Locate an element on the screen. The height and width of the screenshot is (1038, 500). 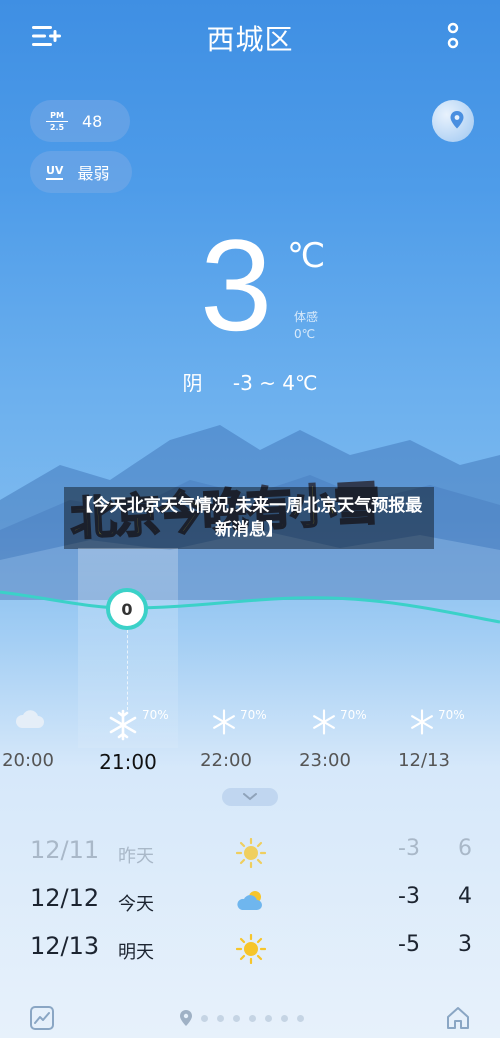
temperature-curve is located at coordinates (250, 607).